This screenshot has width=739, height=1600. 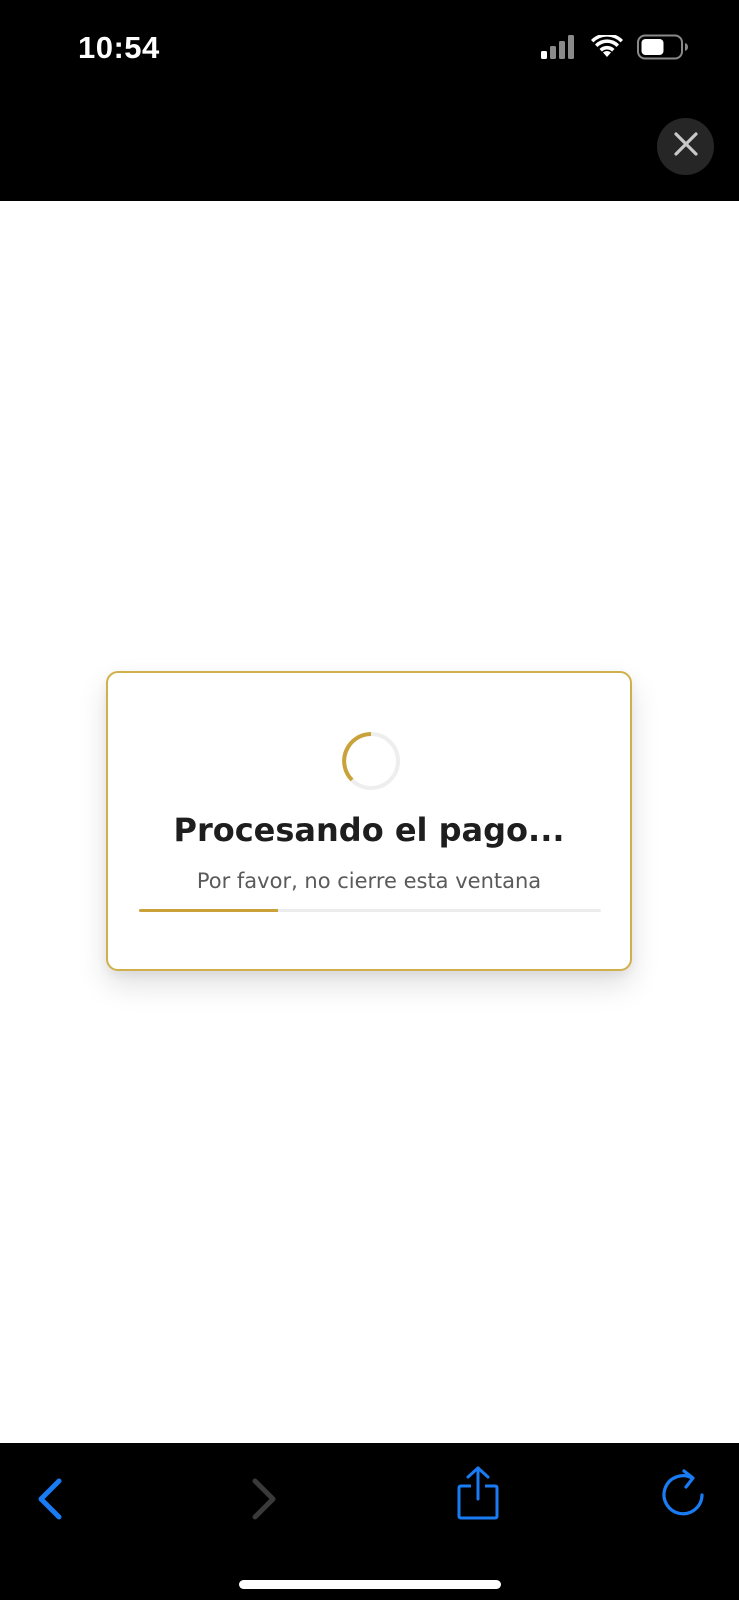 I want to click on reload-icon, so click(x=684, y=1497).